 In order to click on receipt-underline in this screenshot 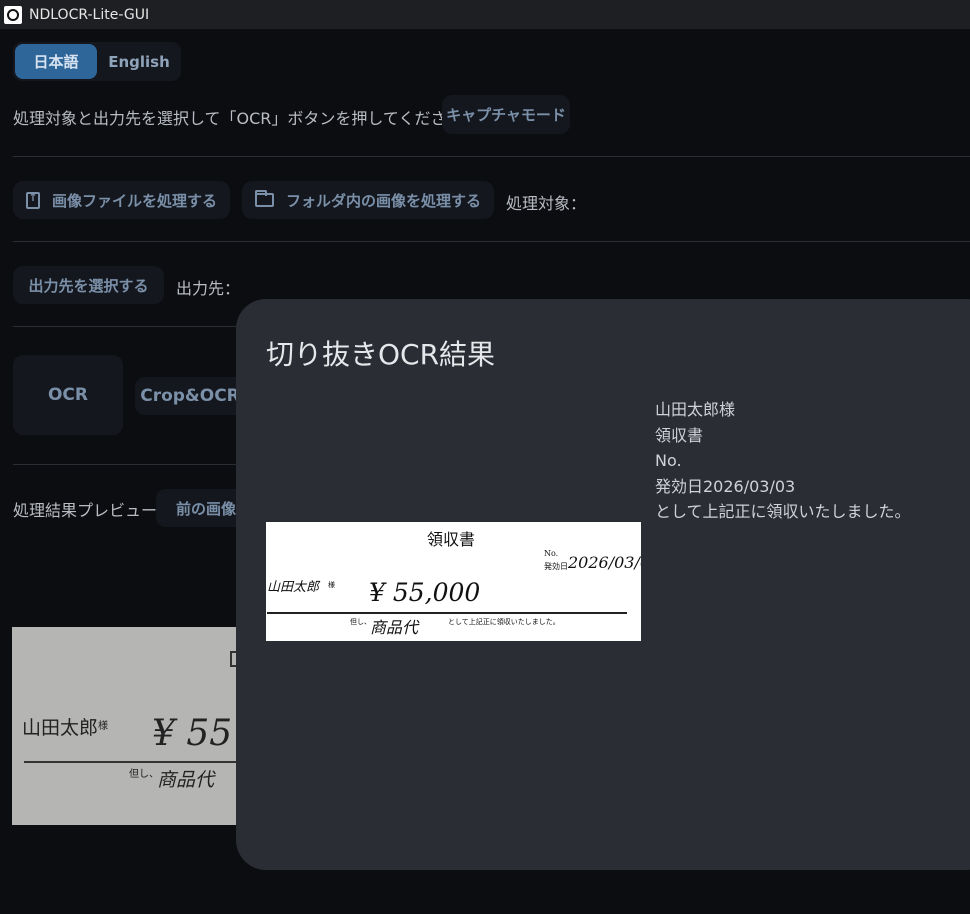, I will do `click(447, 613)`.